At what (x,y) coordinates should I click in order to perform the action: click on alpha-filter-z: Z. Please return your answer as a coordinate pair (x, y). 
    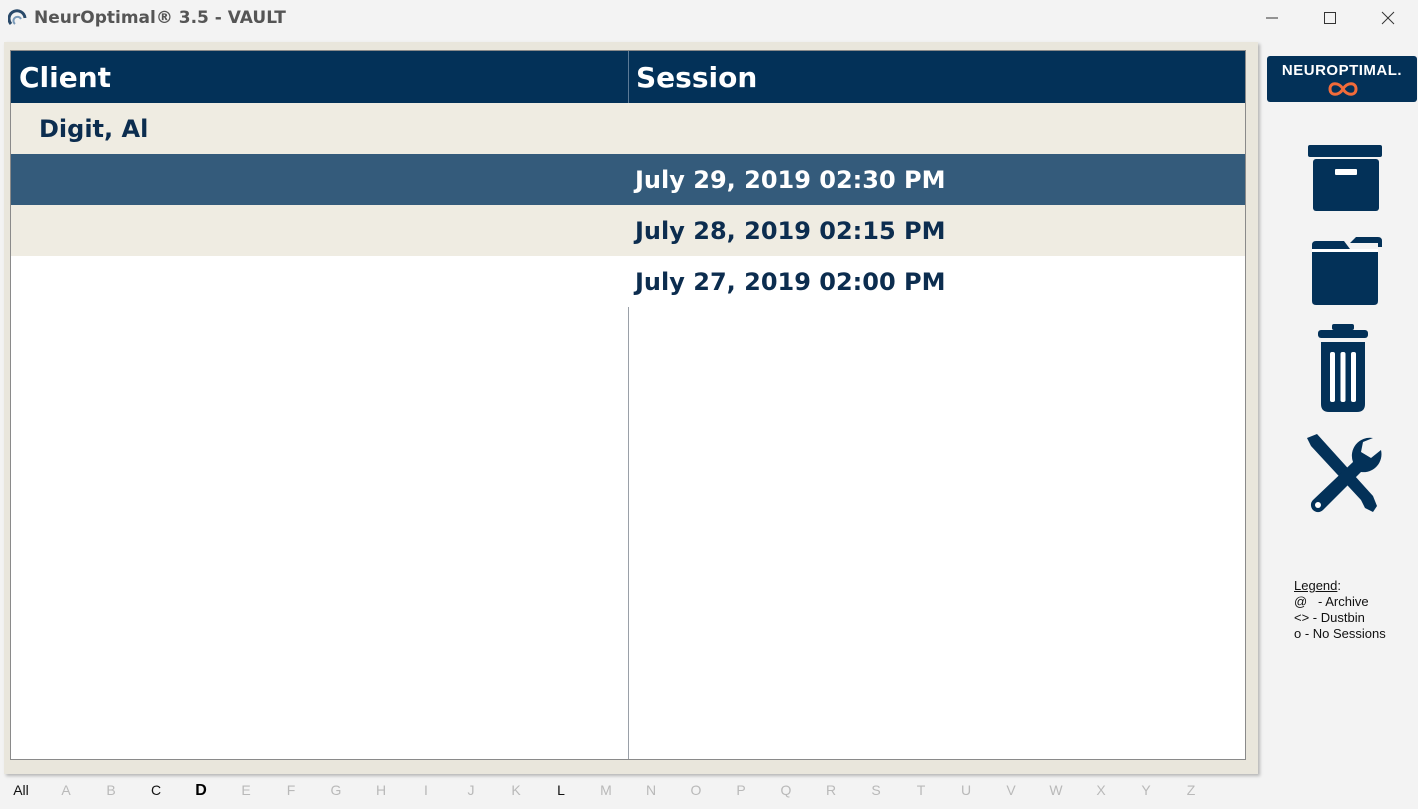
    Looking at the image, I should click on (1191, 790).